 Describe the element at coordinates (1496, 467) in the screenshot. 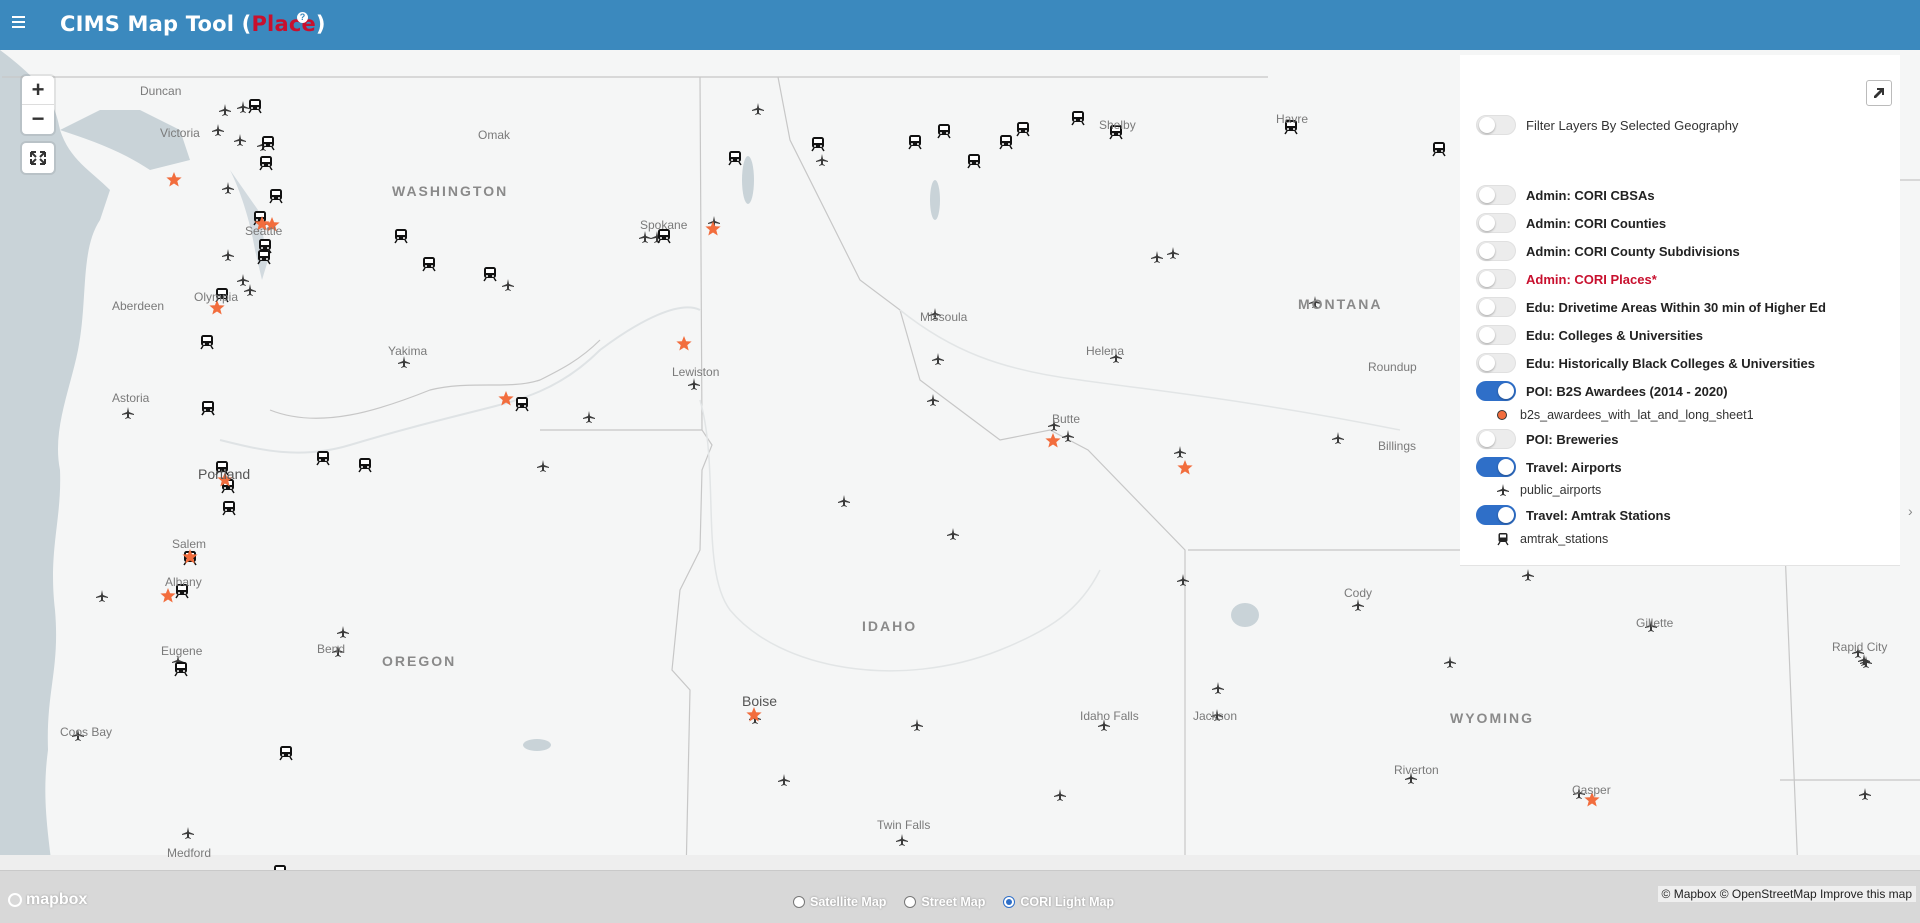

I see `layer-toggle-airports` at that location.